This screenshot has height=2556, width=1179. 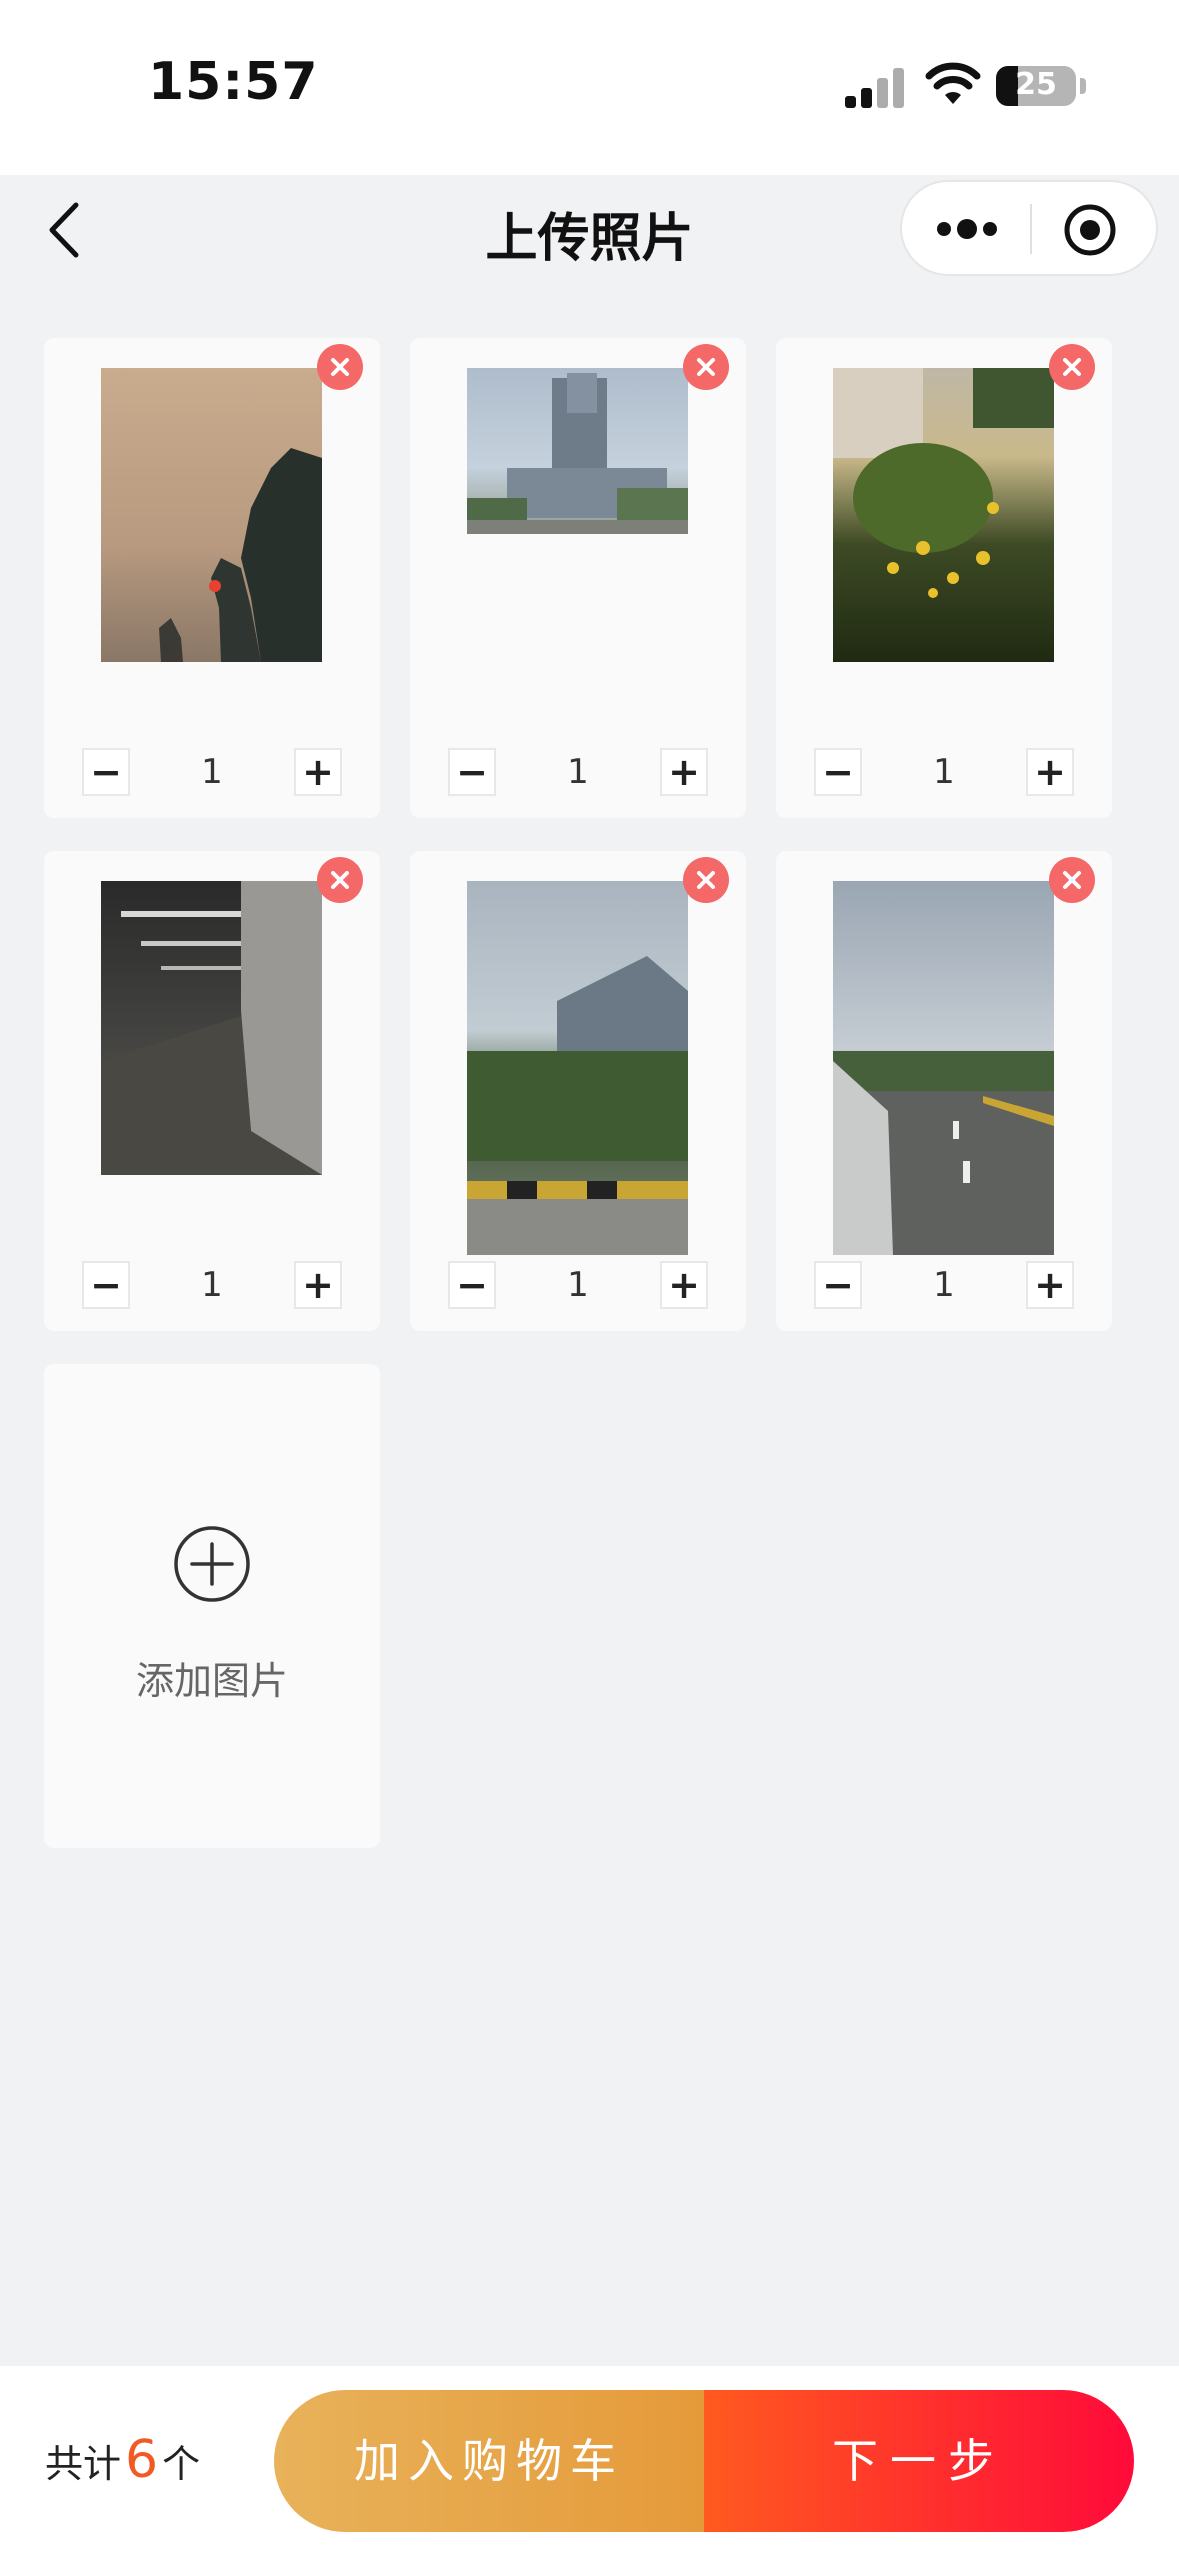 I want to click on photo-thumbnail-office-building, so click(x=577, y=451).